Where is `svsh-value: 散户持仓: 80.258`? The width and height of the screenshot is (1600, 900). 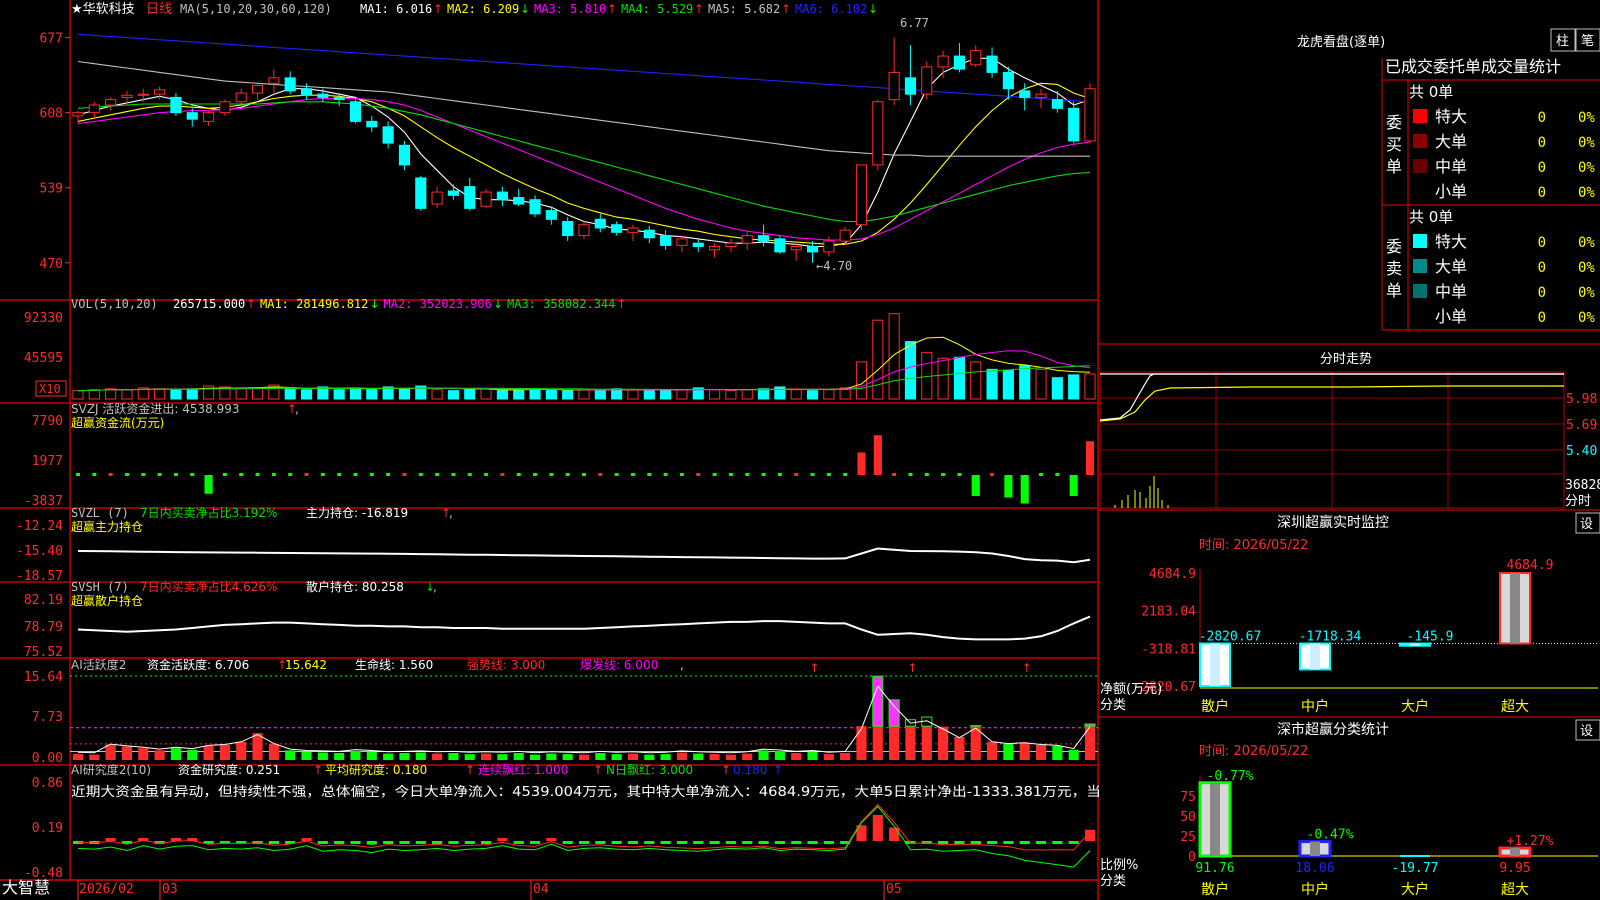 svsh-value: 散户持仓: 80.258 is located at coordinates (355, 586).